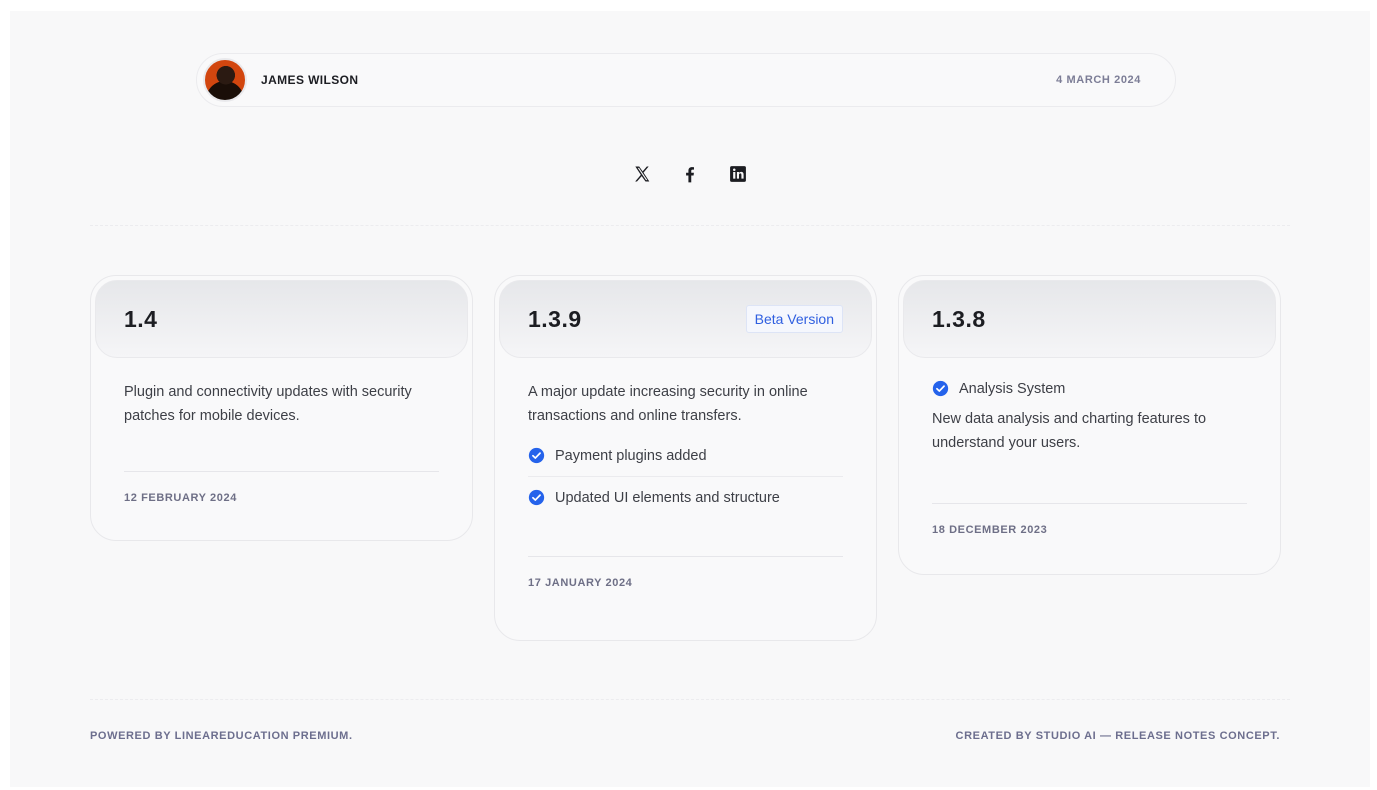 The height and width of the screenshot is (790, 1377). What do you see at coordinates (794, 319) in the screenshot?
I see `beta-badge: Beta Version` at bounding box center [794, 319].